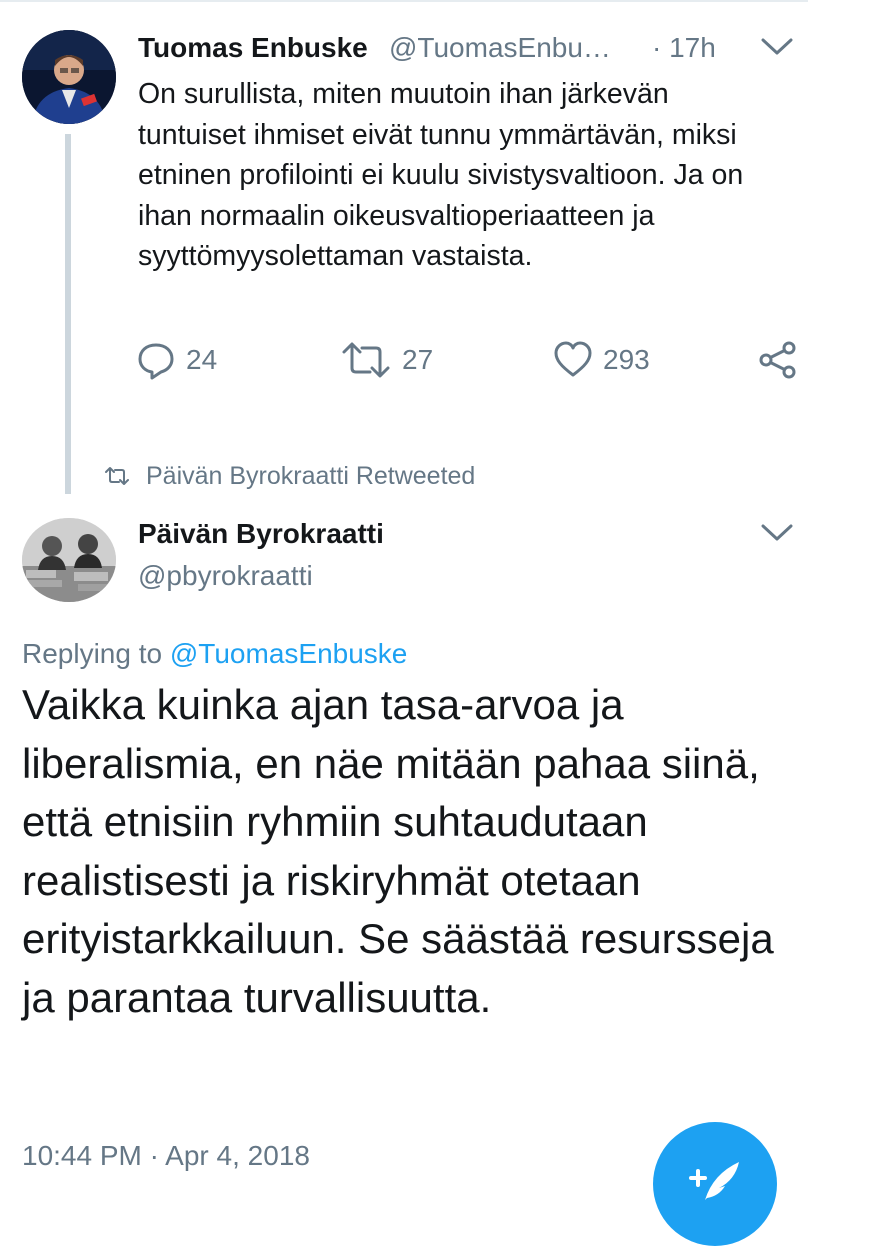 The image size is (884, 1251). Describe the element at coordinates (117, 476) in the screenshot. I see `retweet-small-icon` at that location.